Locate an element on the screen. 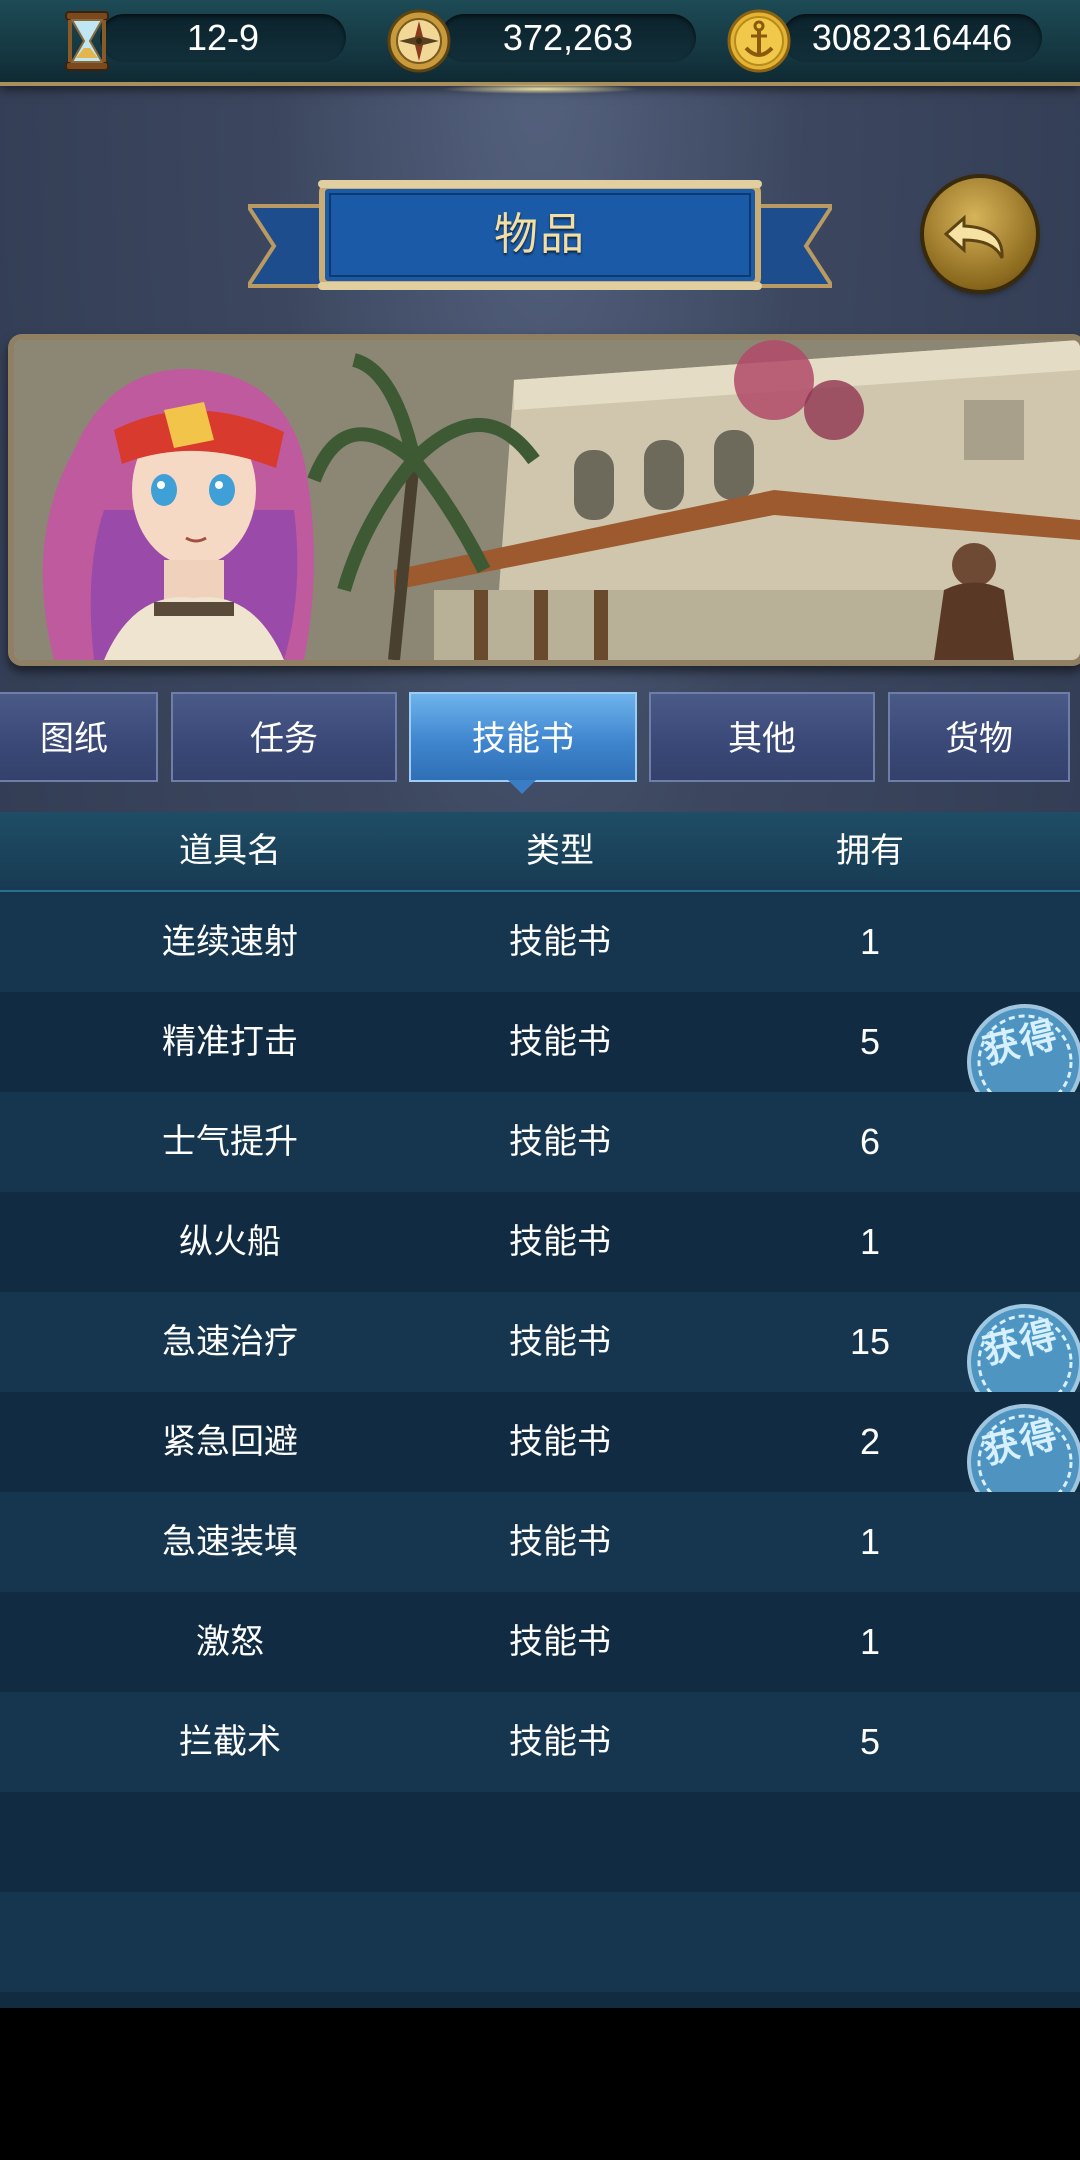 The height and width of the screenshot is (2160, 1080). tab-blueprints: 图纸 is located at coordinates (79, 737).